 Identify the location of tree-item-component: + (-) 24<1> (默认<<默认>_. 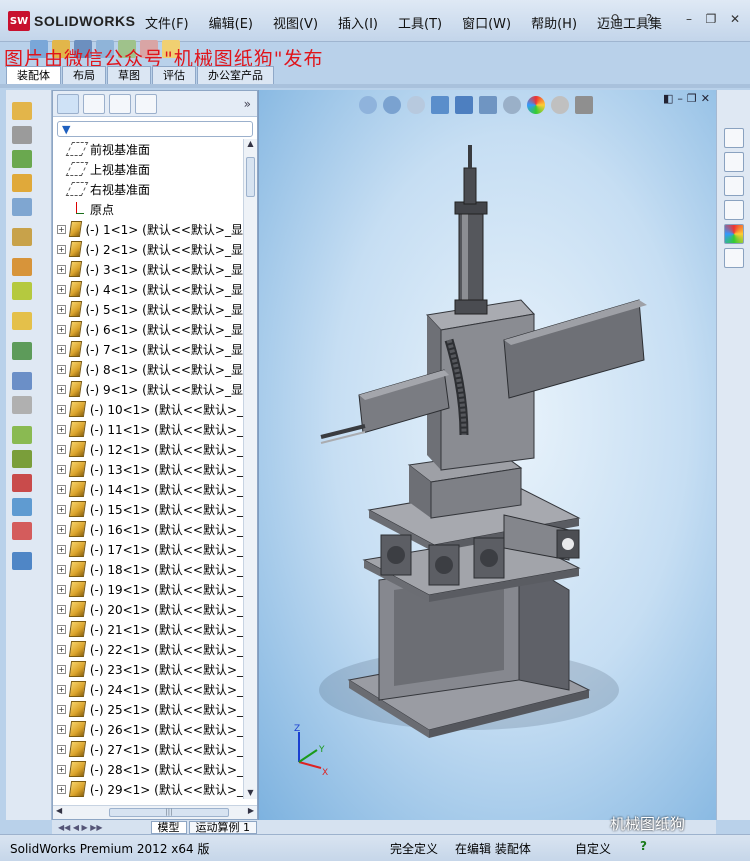
(148, 689).